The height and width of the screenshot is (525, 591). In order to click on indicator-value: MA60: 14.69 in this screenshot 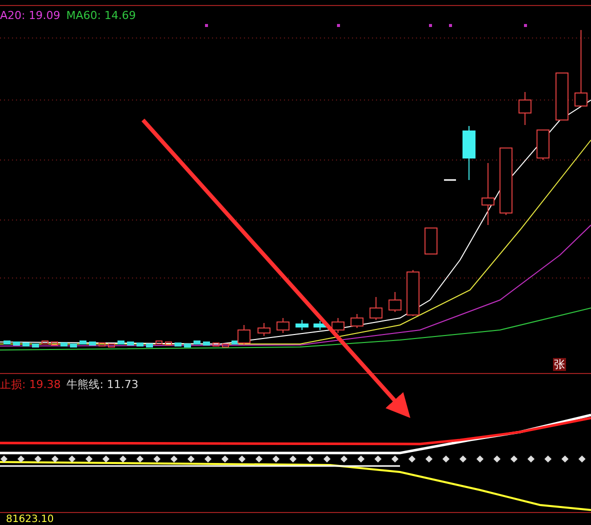, I will do `click(101, 15)`.